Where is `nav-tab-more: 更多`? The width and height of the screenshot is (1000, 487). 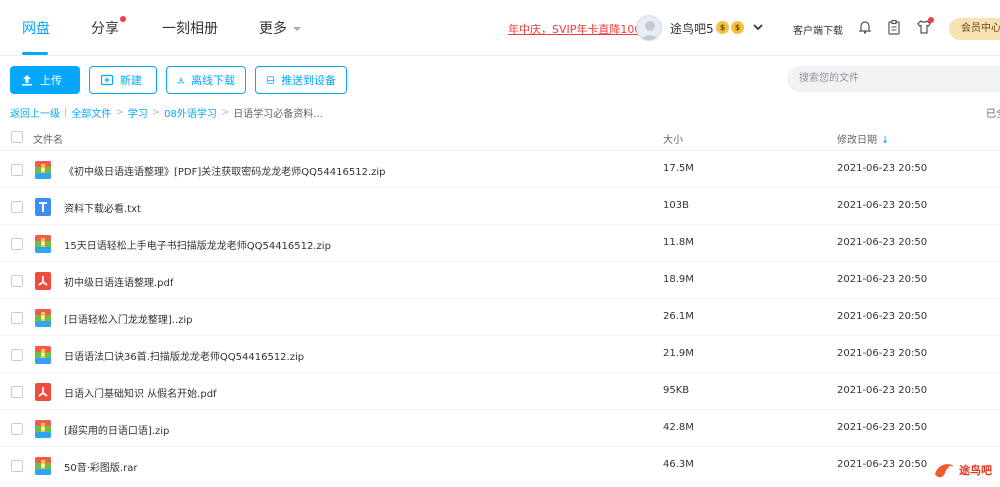 nav-tab-more: 更多 is located at coordinates (280, 28).